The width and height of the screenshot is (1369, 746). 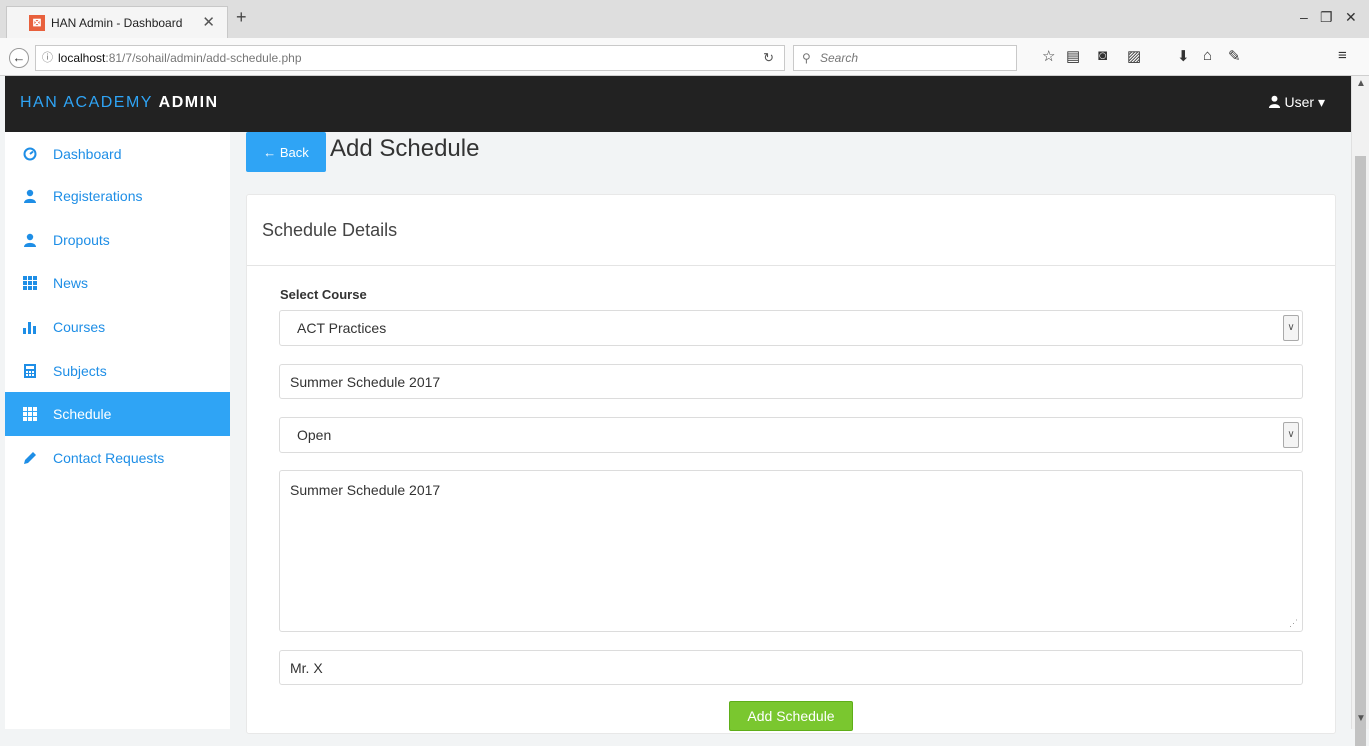 I want to click on course-select: ACT Practices ∨, so click(x=791, y=328).